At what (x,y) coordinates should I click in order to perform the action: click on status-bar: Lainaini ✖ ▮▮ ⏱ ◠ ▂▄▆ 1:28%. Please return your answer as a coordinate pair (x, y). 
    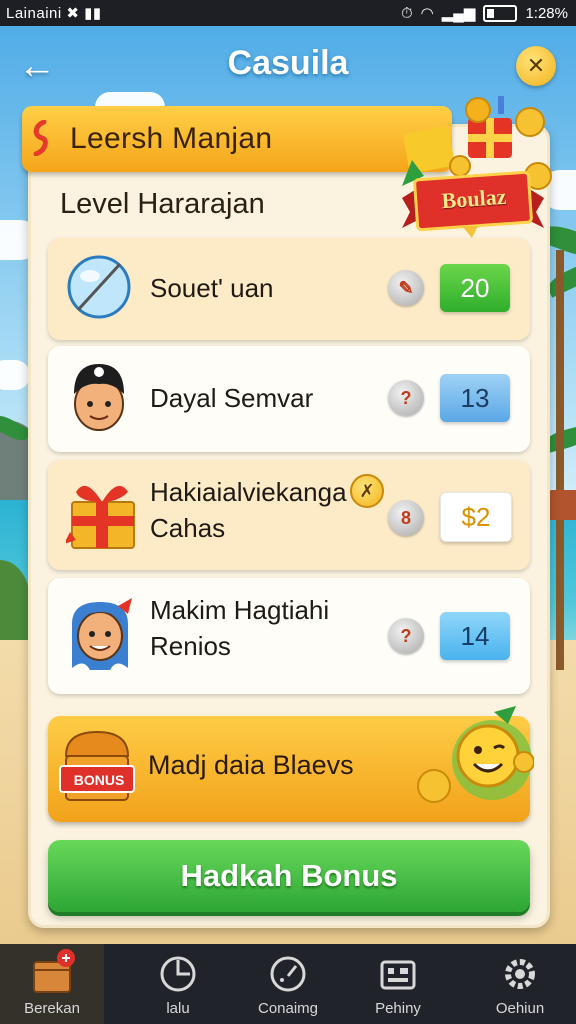
    Looking at the image, I should click on (288, 13).